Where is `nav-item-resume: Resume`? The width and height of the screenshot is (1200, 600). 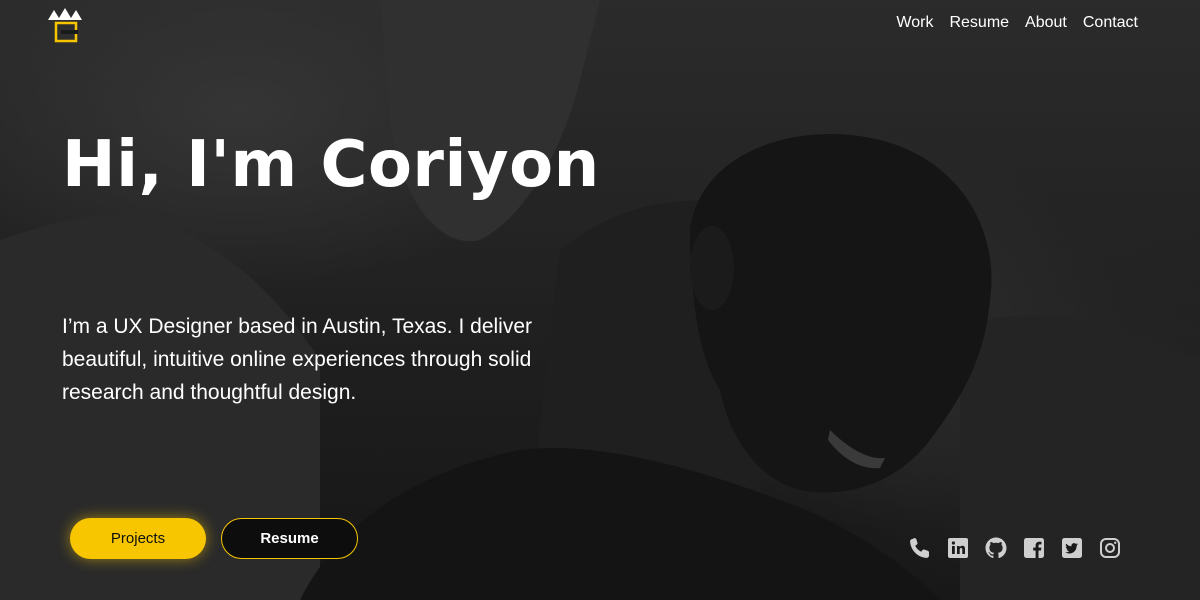
nav-item-resume: Resume is located at coordinates (979, 23).